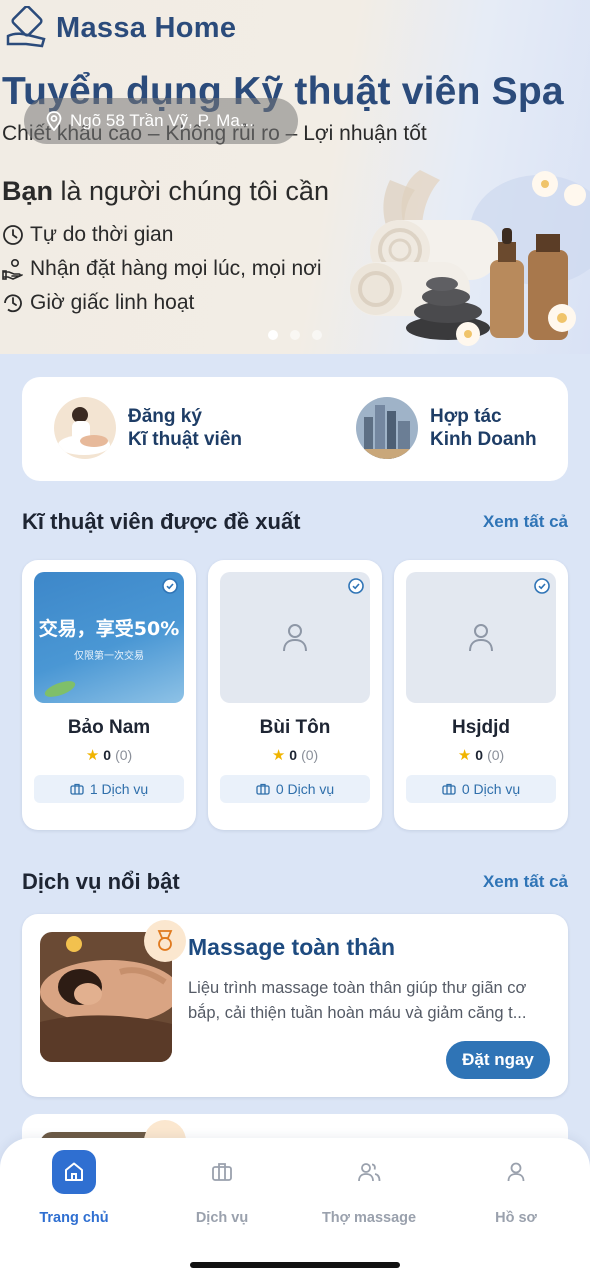 Image resolution: width=590 pixels, height=1280 pixels. I want to click on nav-therapists: Thợ massage, so click(369, 1188).